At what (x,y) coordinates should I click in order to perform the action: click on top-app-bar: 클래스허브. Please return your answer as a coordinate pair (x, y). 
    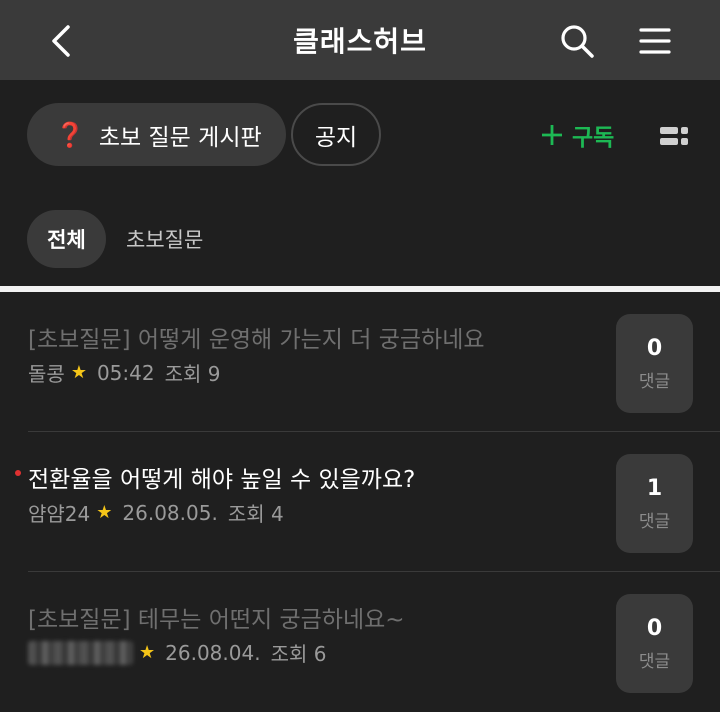
    Looking at the image, I should click on (360, 40).